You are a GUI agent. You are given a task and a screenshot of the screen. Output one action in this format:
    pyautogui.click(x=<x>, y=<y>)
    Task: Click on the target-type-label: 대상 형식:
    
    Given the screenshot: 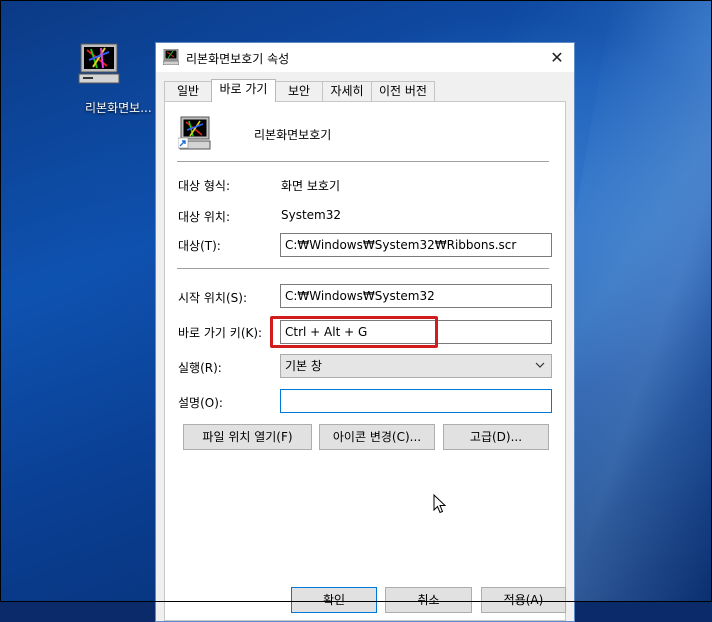 What is the action you would take?
    pyautogui.click(x=204, y=186)
    